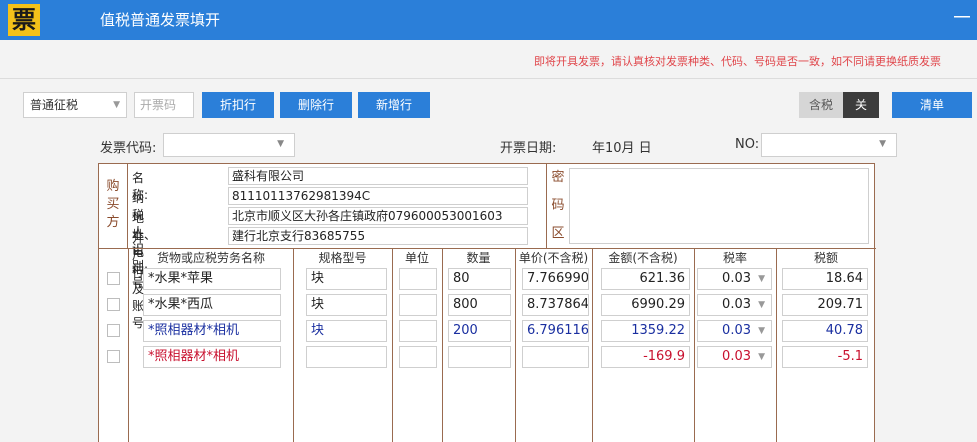 The width and height of the screenshot is (977, 442). What do you see at coordinates (840, 304) in the screenshot?
I see `cell-tax-value: 209.71` at bounding box center [840, 304].